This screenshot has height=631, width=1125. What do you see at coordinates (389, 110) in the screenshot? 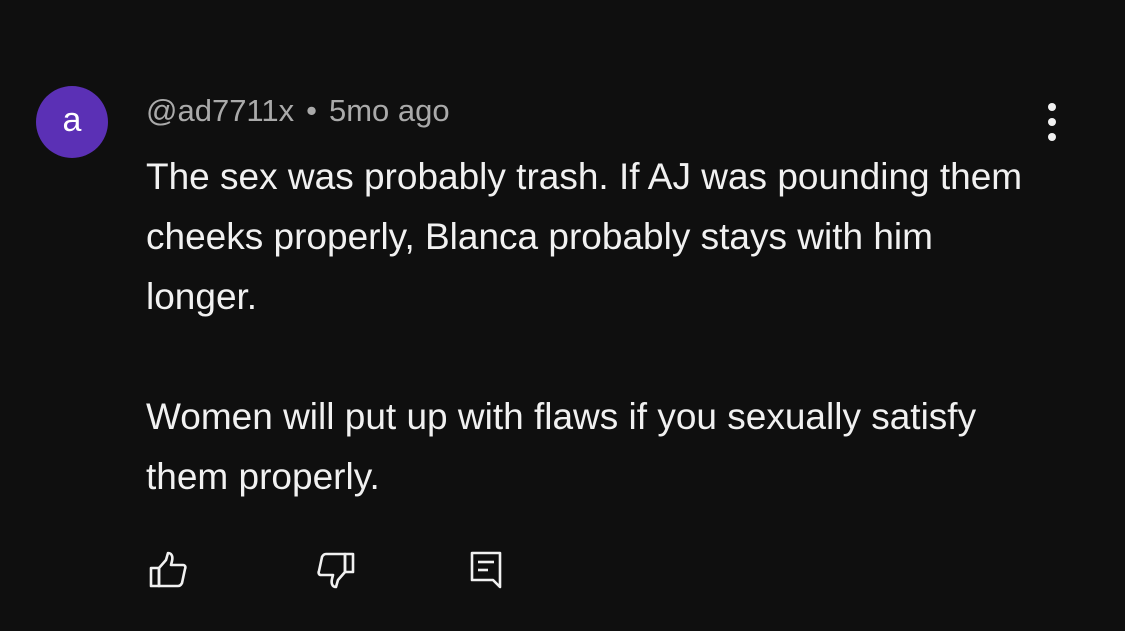
I see `comment-timestamp: 5mo ago` at bounding box center [389, 110].